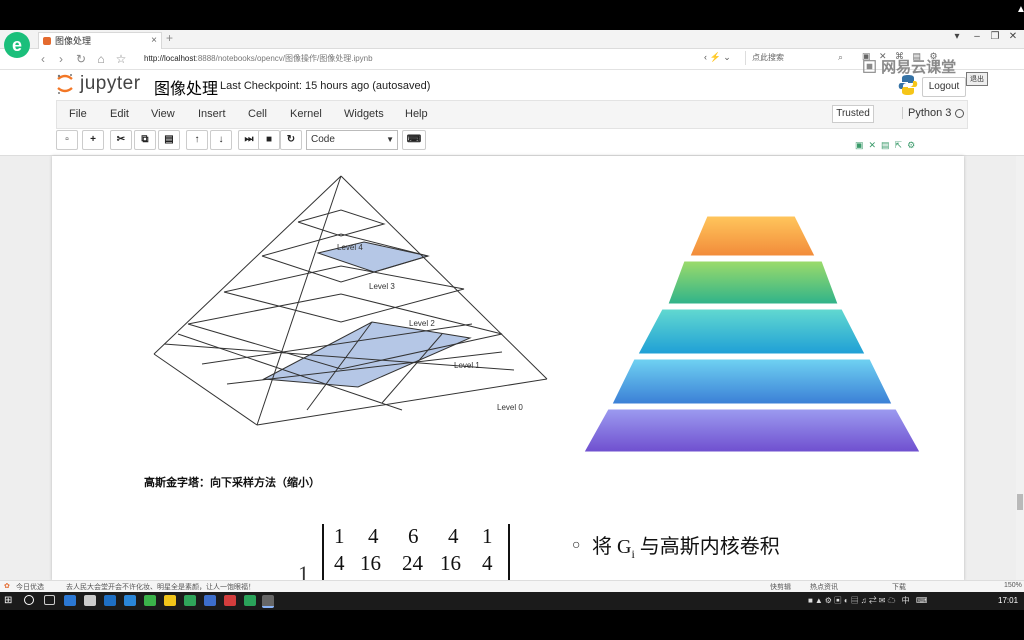 The width and height of the screenshot is (1024, 640). What do you see at coordinates (422, 323) in the screenshot?
I see `level-2-label: Level 2` at bounding box center [422, 323].